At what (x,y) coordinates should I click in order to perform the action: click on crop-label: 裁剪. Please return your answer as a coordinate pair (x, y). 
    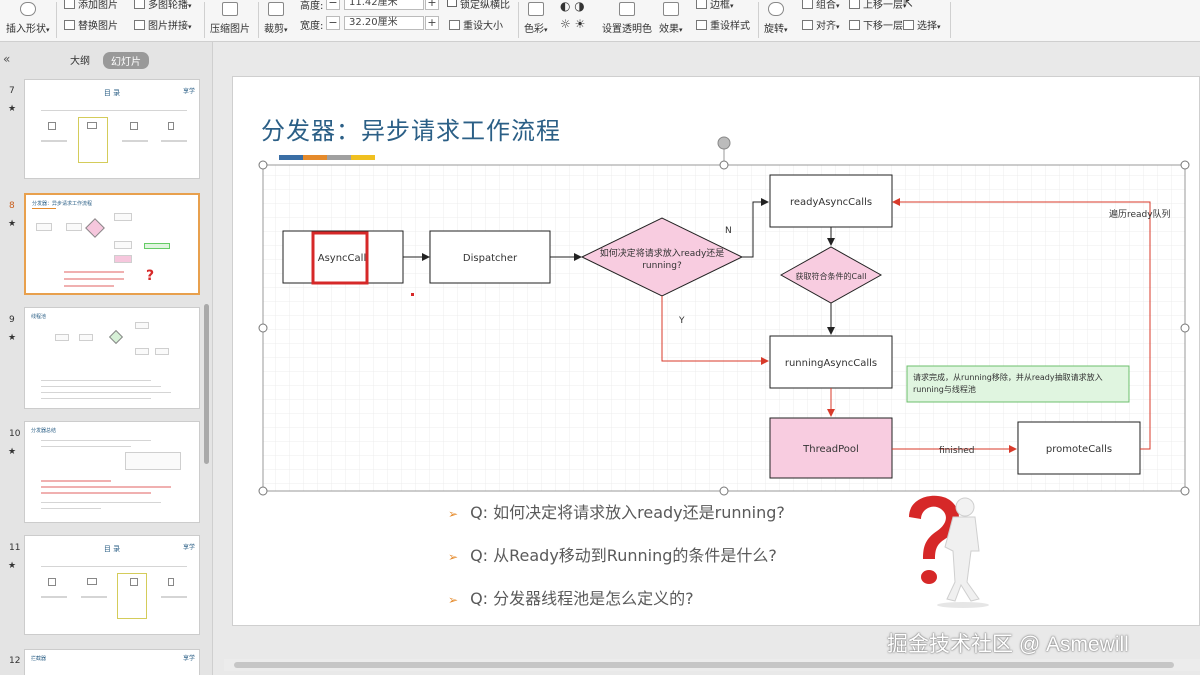
    Looking at the image, I should click on (274, 29).